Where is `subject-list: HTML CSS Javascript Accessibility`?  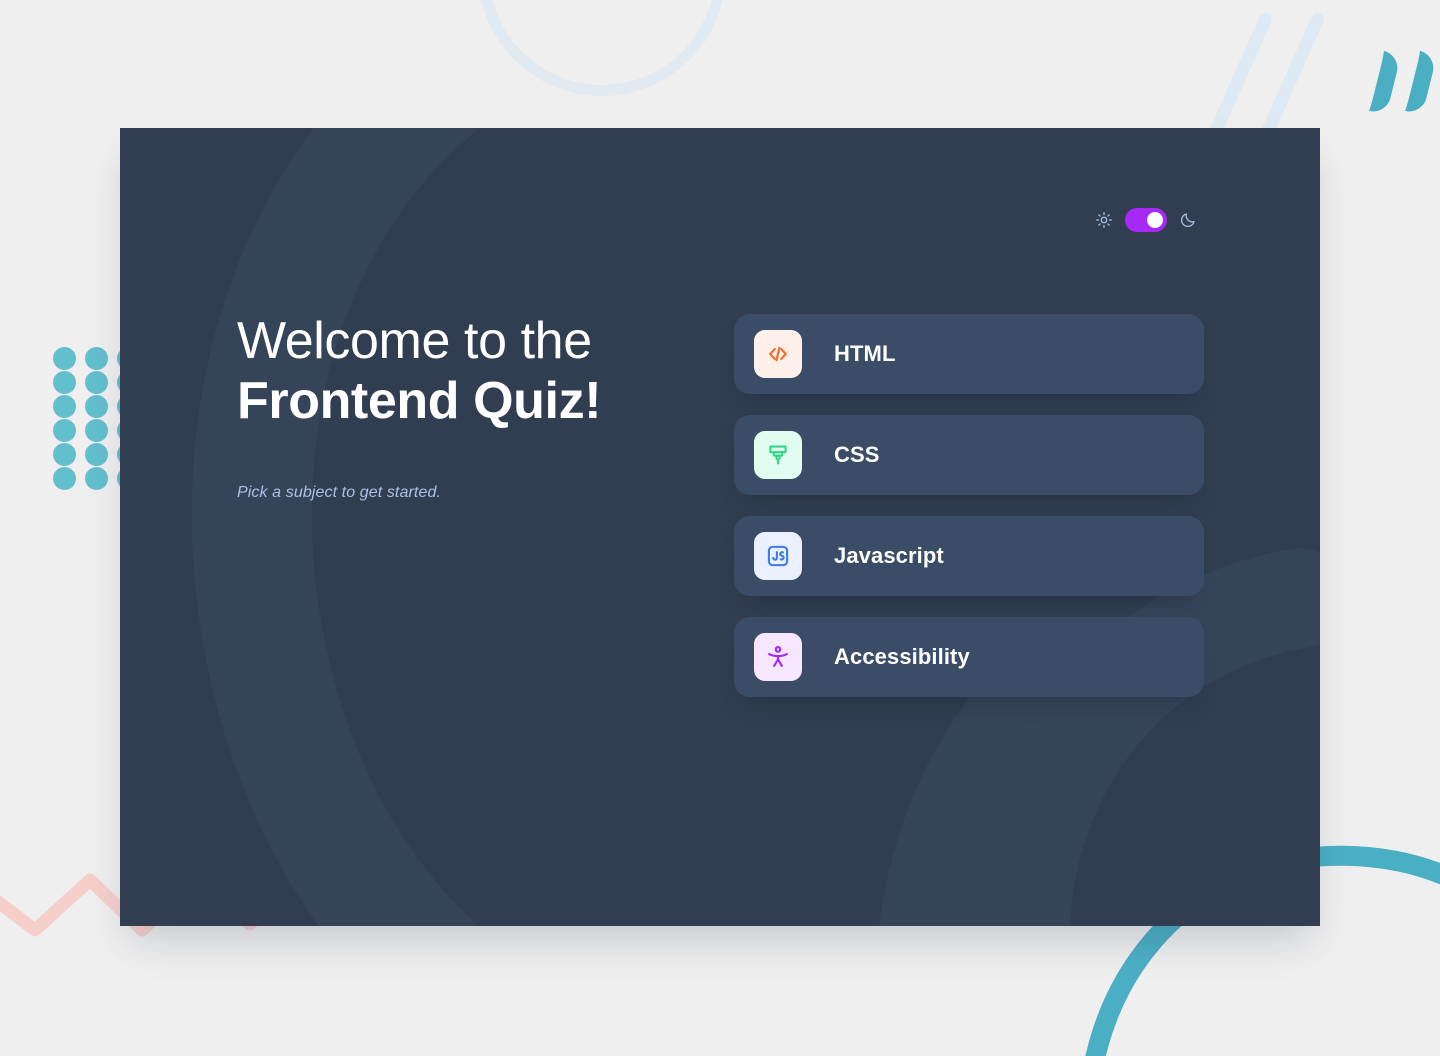
subject-list: HTML CSS Javascript Accessibility is located at coordinates (969, 505).